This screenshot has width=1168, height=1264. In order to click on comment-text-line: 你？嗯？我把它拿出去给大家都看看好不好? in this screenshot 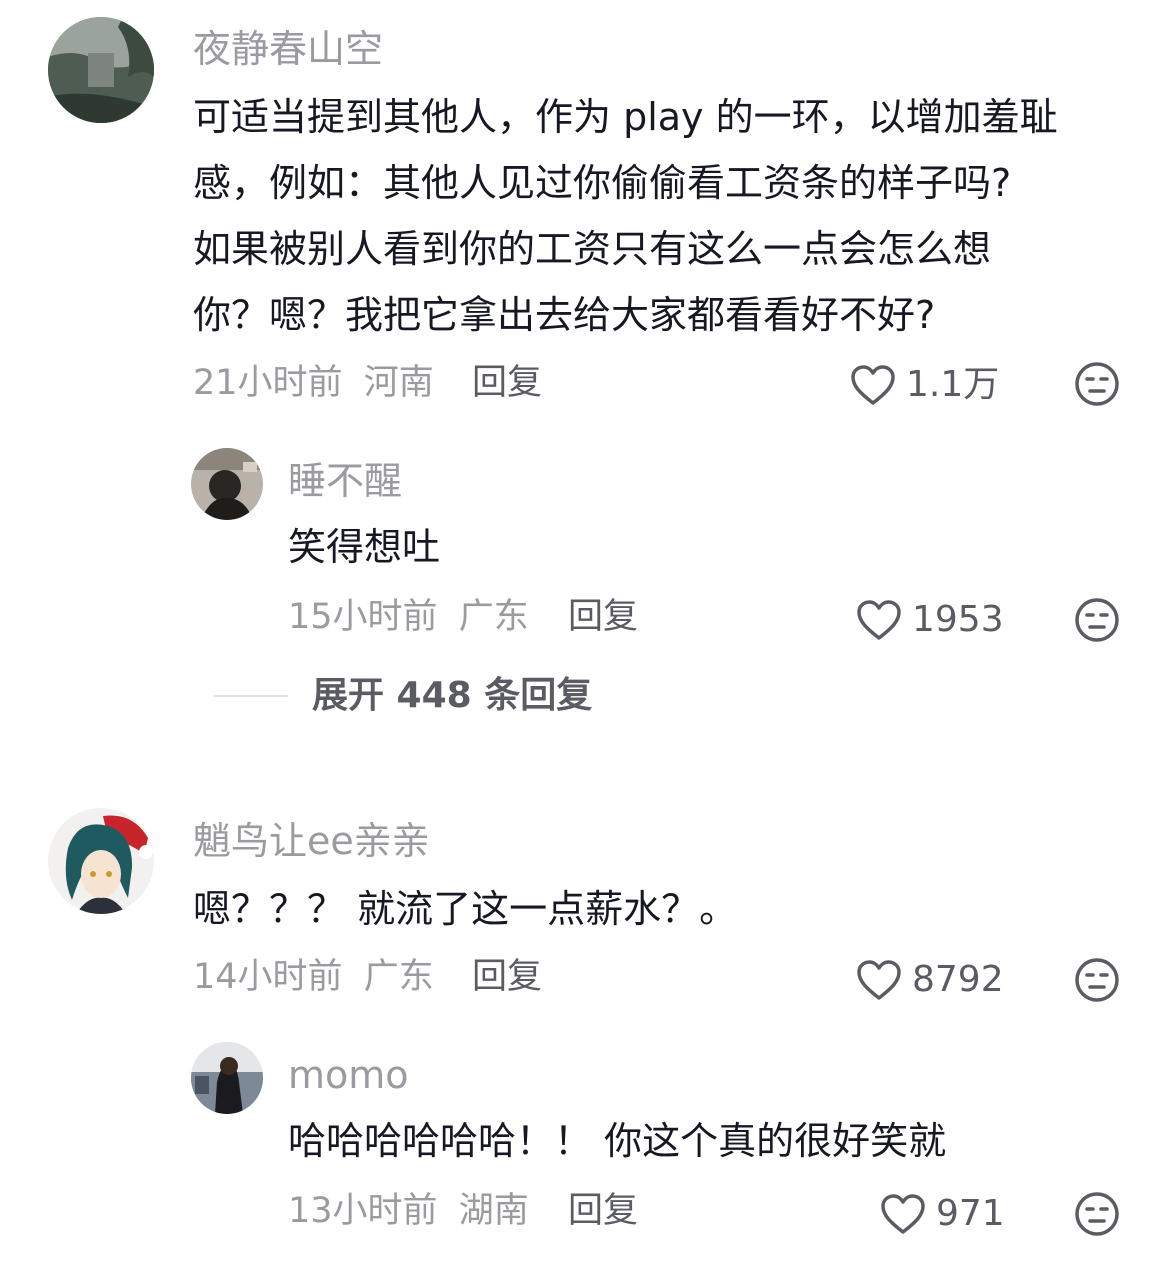, I will do `click(564, 315)`.